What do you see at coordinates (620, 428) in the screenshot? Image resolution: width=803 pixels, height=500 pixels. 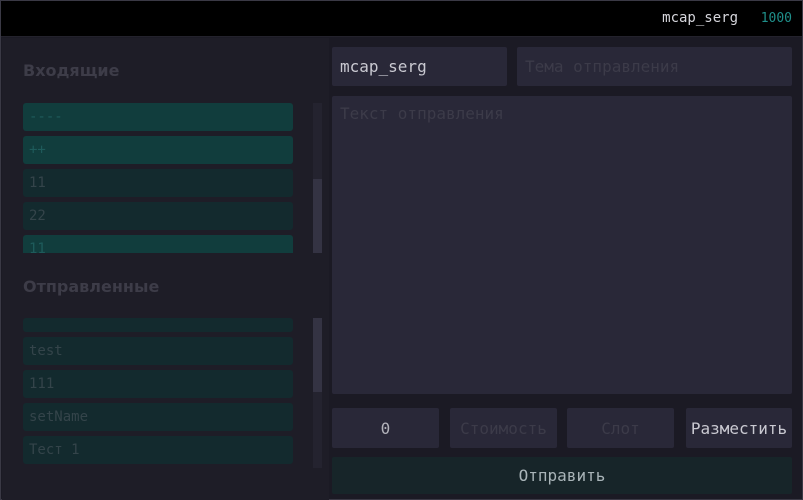 I see `slot-input: Слот` at bounding box center [620, 428].